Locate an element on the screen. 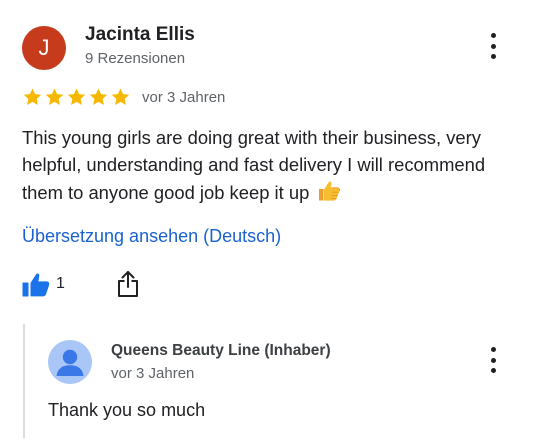  more-vert-icon is located at coordinates (493, 46).